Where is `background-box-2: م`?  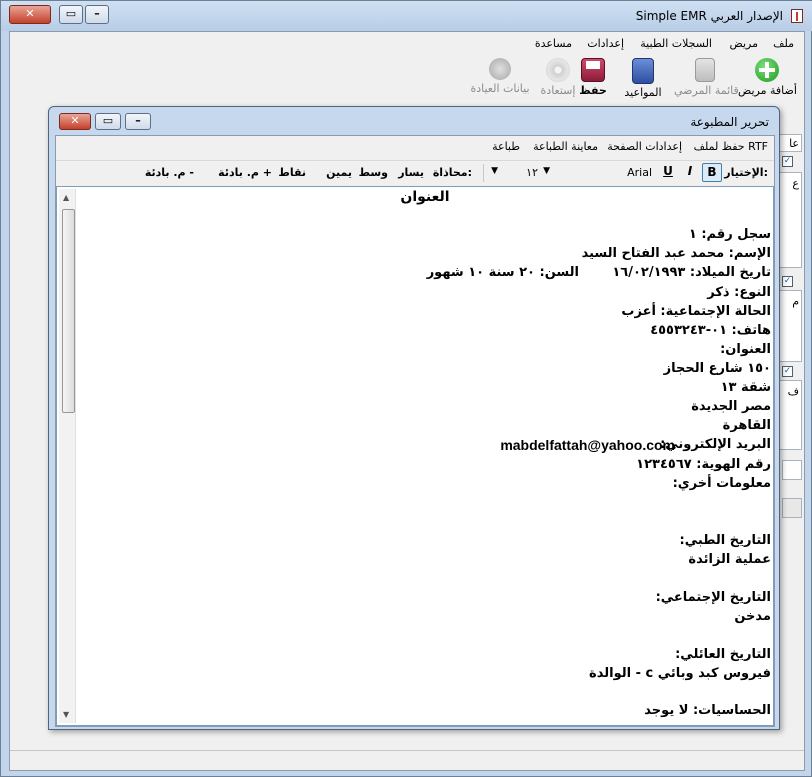
background-box-2: م is located at coordinates (790, 326).